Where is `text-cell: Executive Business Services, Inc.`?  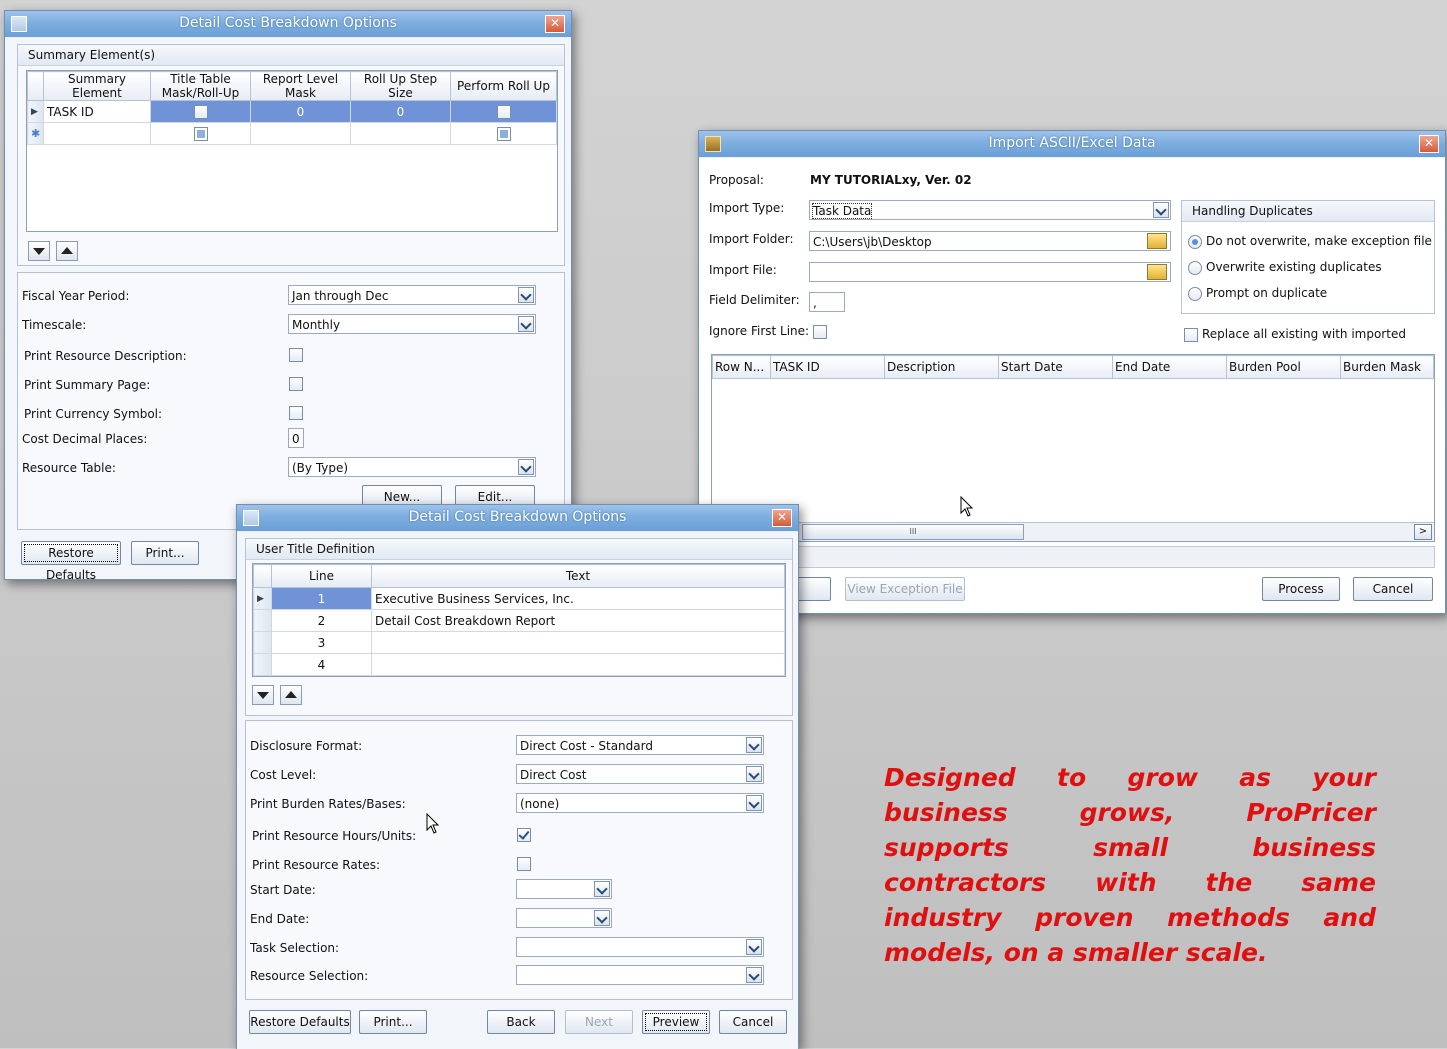 text-cell: Executive Business Services, Inc. is located at coordinates (578, 598).